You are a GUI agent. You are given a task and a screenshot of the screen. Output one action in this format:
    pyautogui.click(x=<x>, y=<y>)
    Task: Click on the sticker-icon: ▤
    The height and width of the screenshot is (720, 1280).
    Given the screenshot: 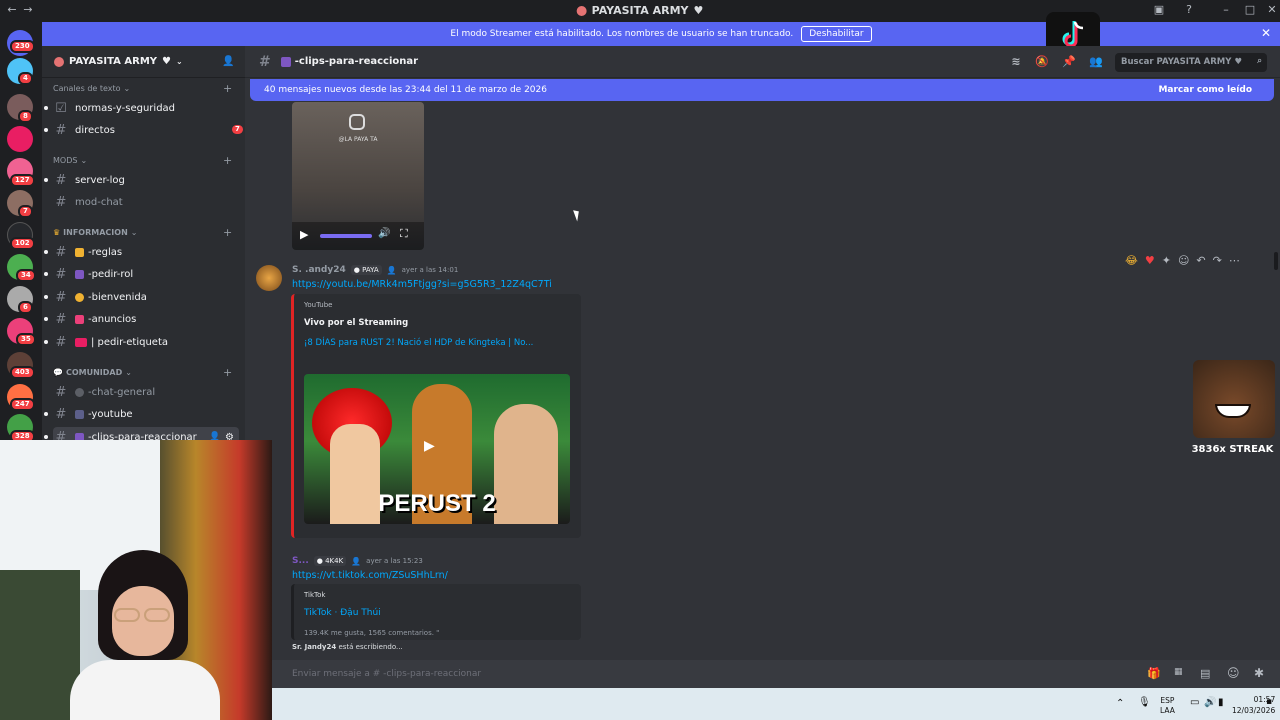 What is the action you would take?
    pyautogui.click(x=1205, y=673)
    